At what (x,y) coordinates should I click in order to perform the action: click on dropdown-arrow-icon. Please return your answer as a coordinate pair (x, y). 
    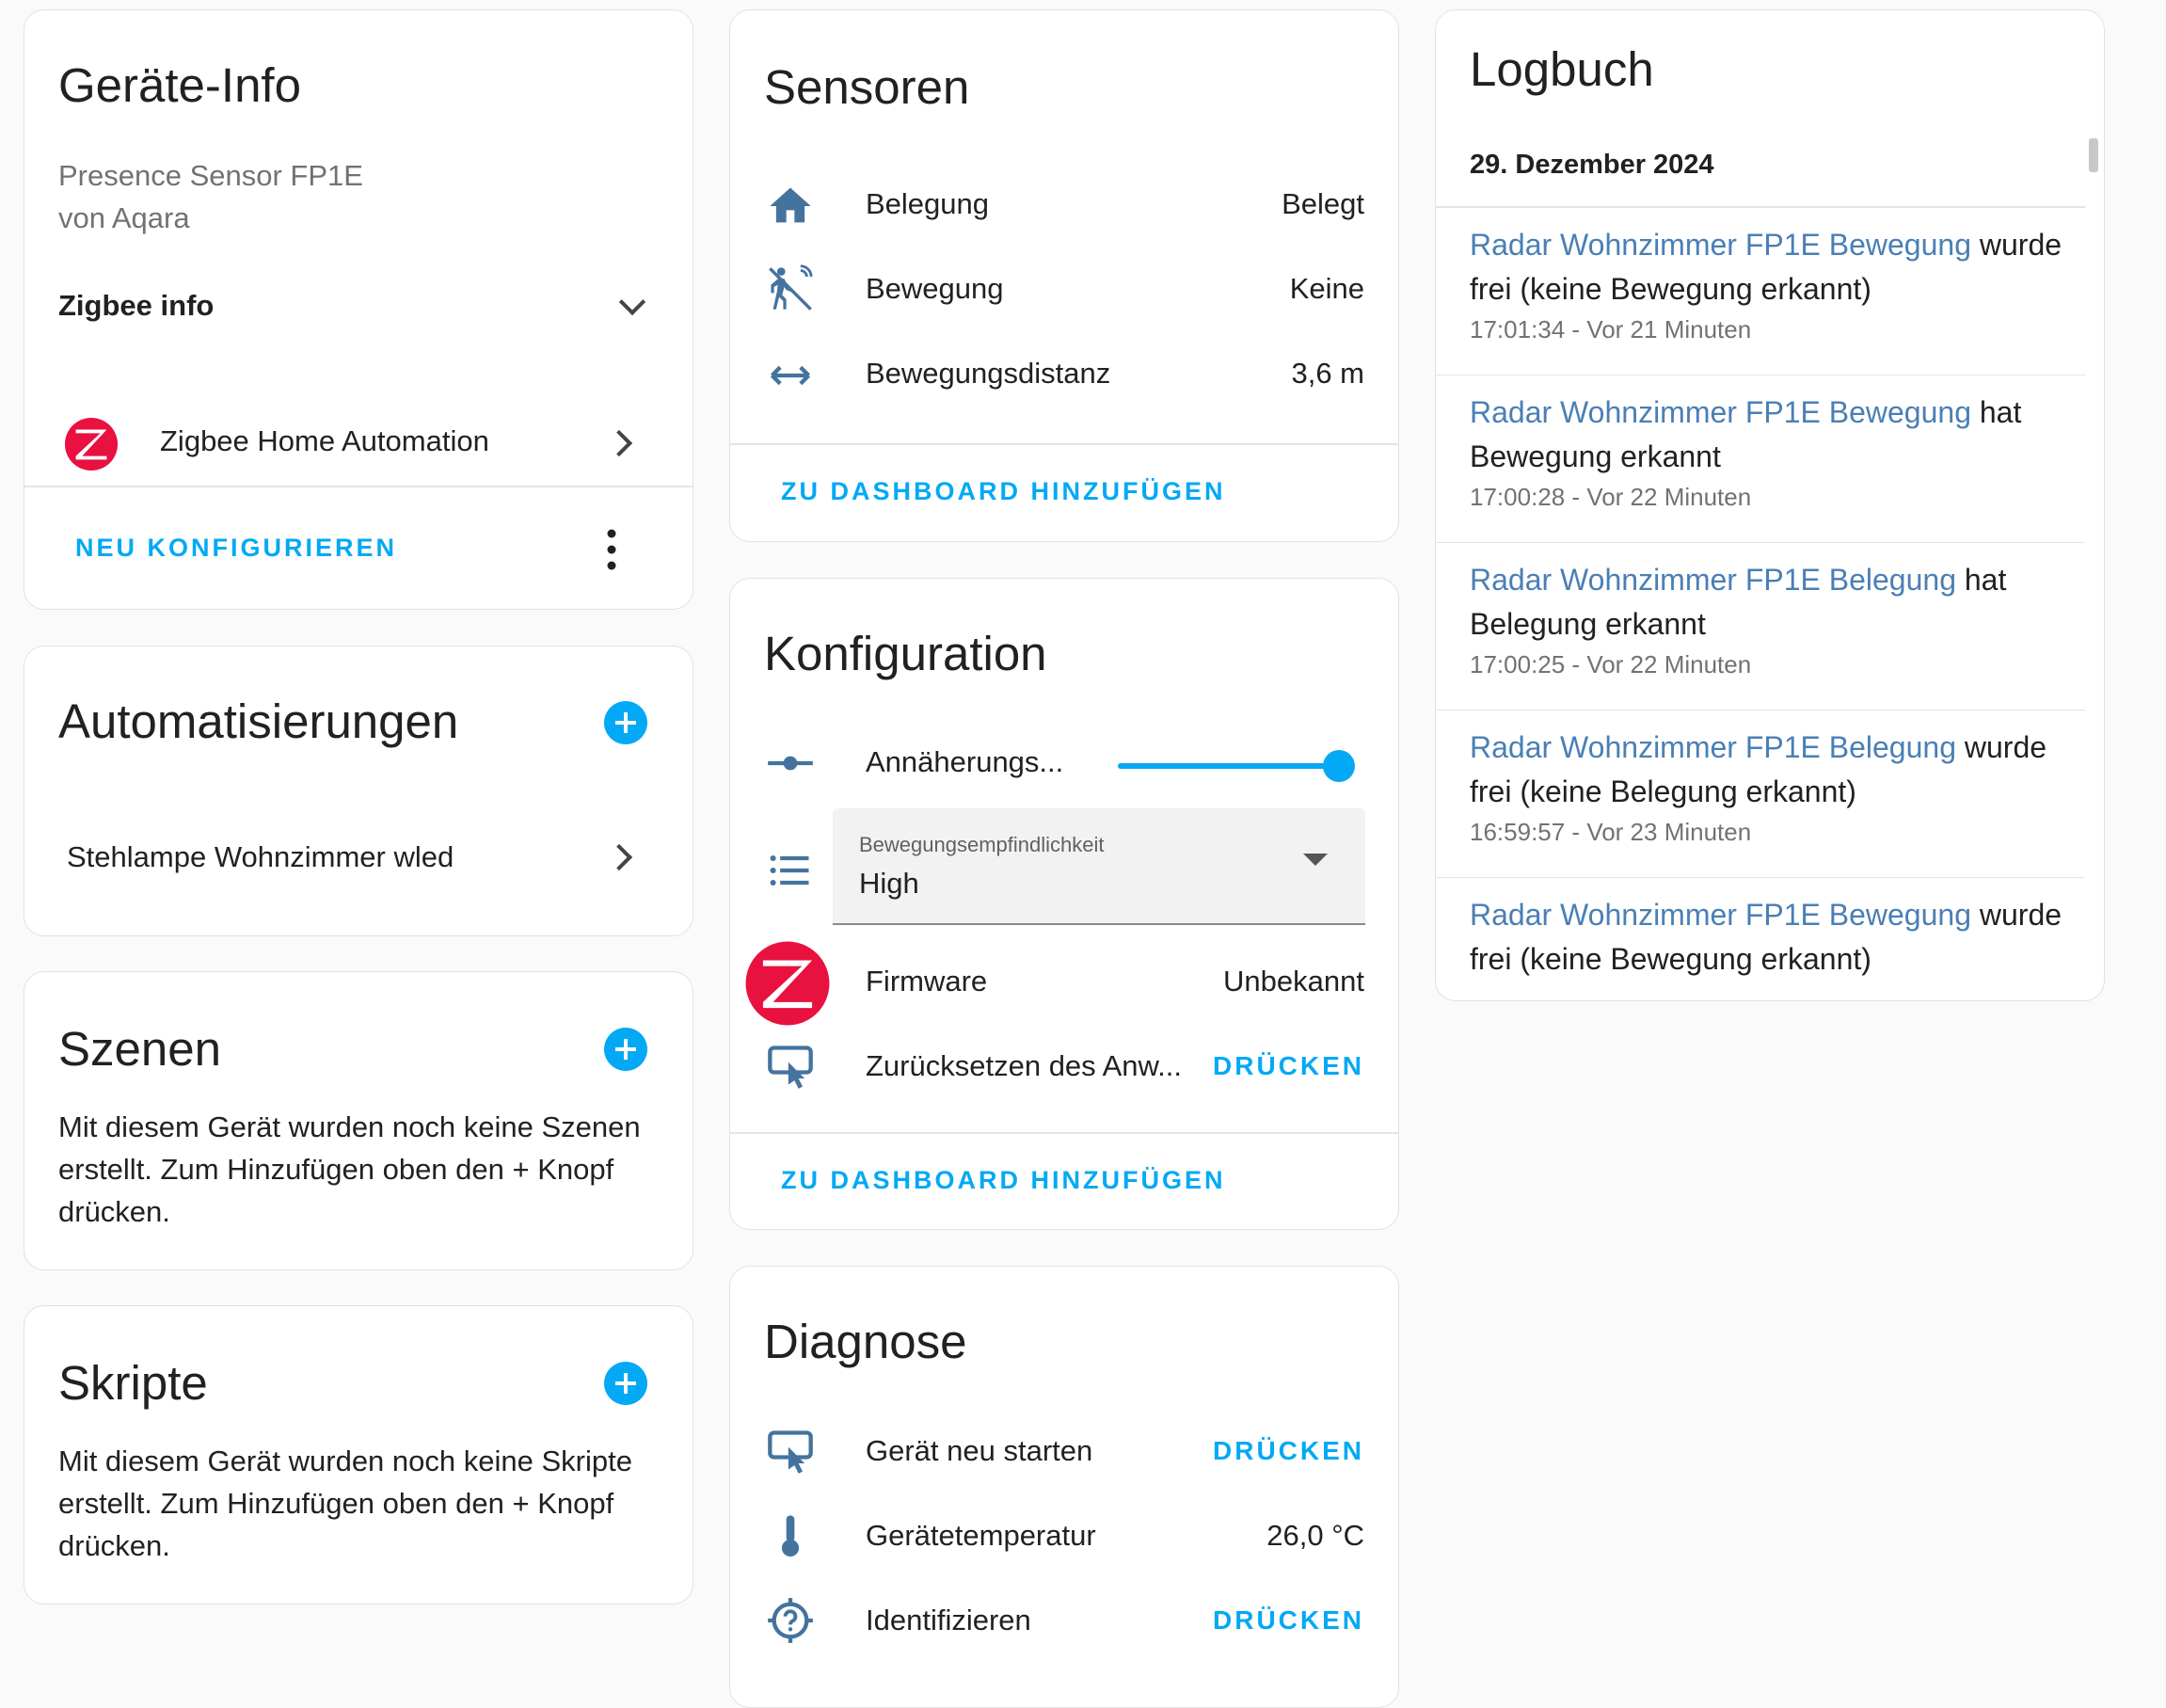
    Looking at the image, I should click on (1315, 860).